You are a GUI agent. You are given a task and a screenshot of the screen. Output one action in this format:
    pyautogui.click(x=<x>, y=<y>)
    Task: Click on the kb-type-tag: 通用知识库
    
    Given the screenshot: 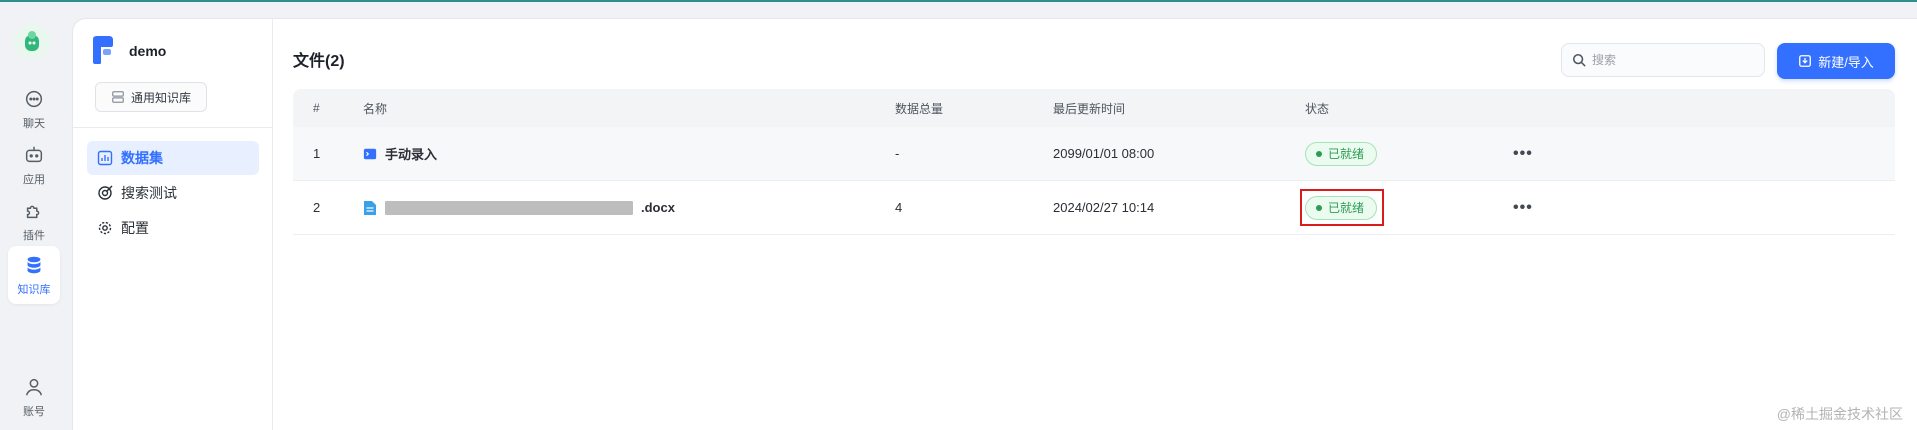 What is the action you would take?
    pyautogui.click(x=151, y=97)
    